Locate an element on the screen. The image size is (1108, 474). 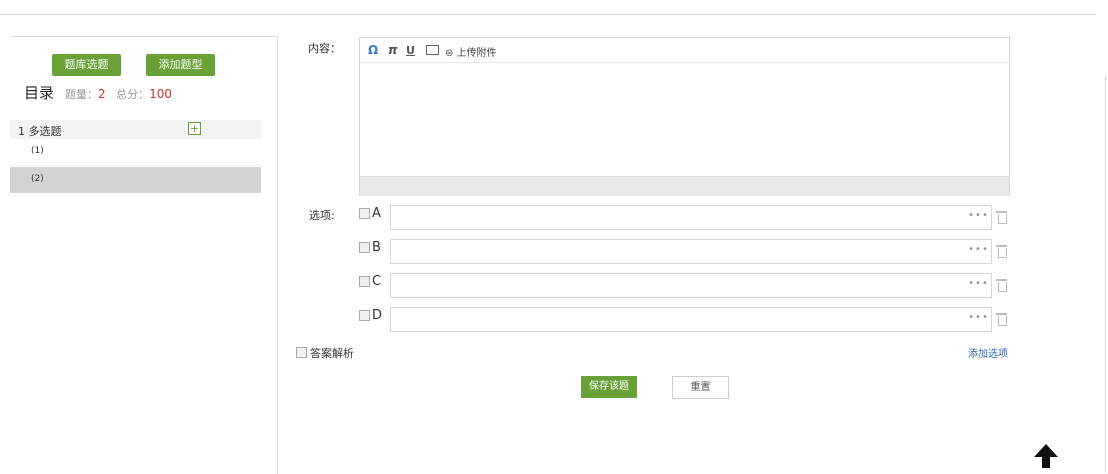
save-question-button: 保存该题 is located at coordinates (609, 387).